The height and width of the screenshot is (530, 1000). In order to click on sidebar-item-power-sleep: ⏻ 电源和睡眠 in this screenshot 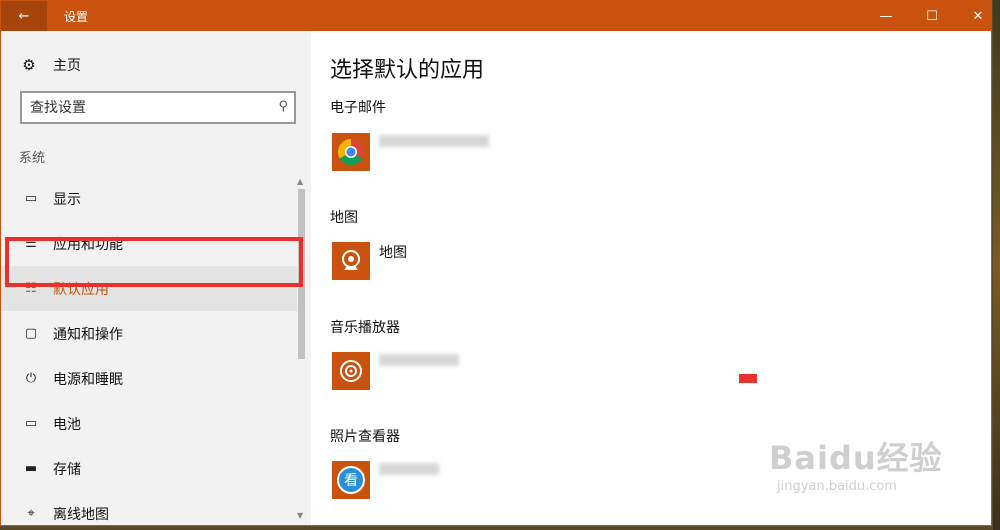, I will do `click(149, 378)`.